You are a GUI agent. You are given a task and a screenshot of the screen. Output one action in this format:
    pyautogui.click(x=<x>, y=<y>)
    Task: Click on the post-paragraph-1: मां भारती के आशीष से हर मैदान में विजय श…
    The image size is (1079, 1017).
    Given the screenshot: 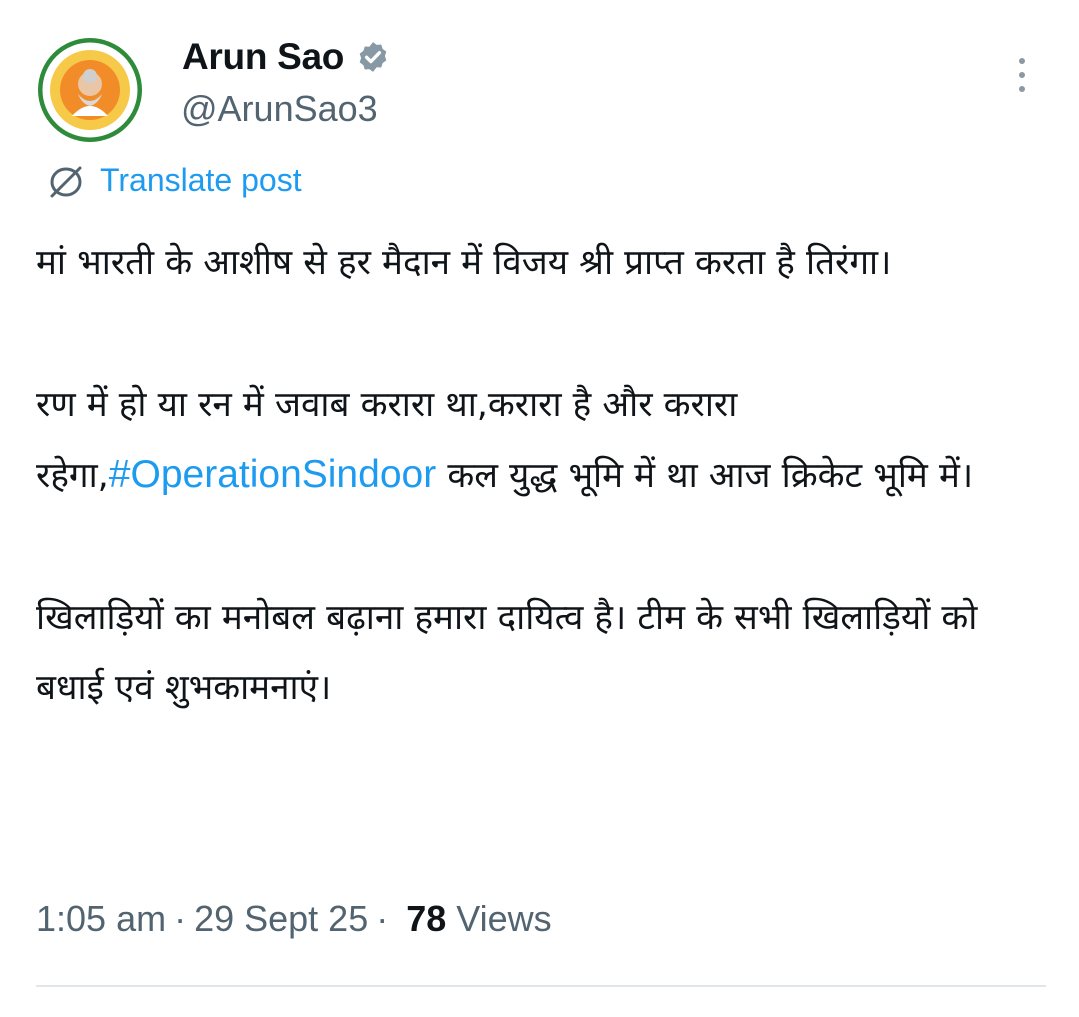 What is the action you would take?
    pyautogui.click(x=464, y=263)
    